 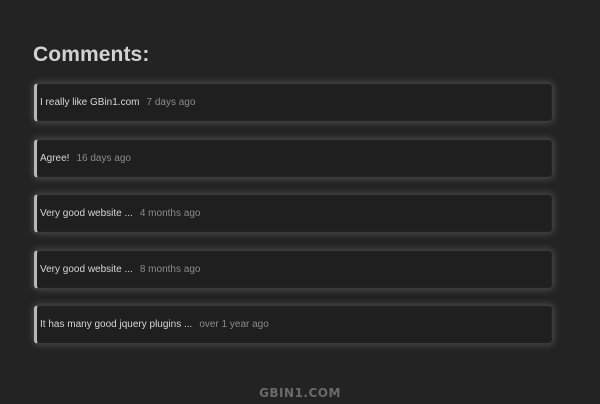 I want to click on comment-timestamp: 8 months ago, so click(x=170, y=269).